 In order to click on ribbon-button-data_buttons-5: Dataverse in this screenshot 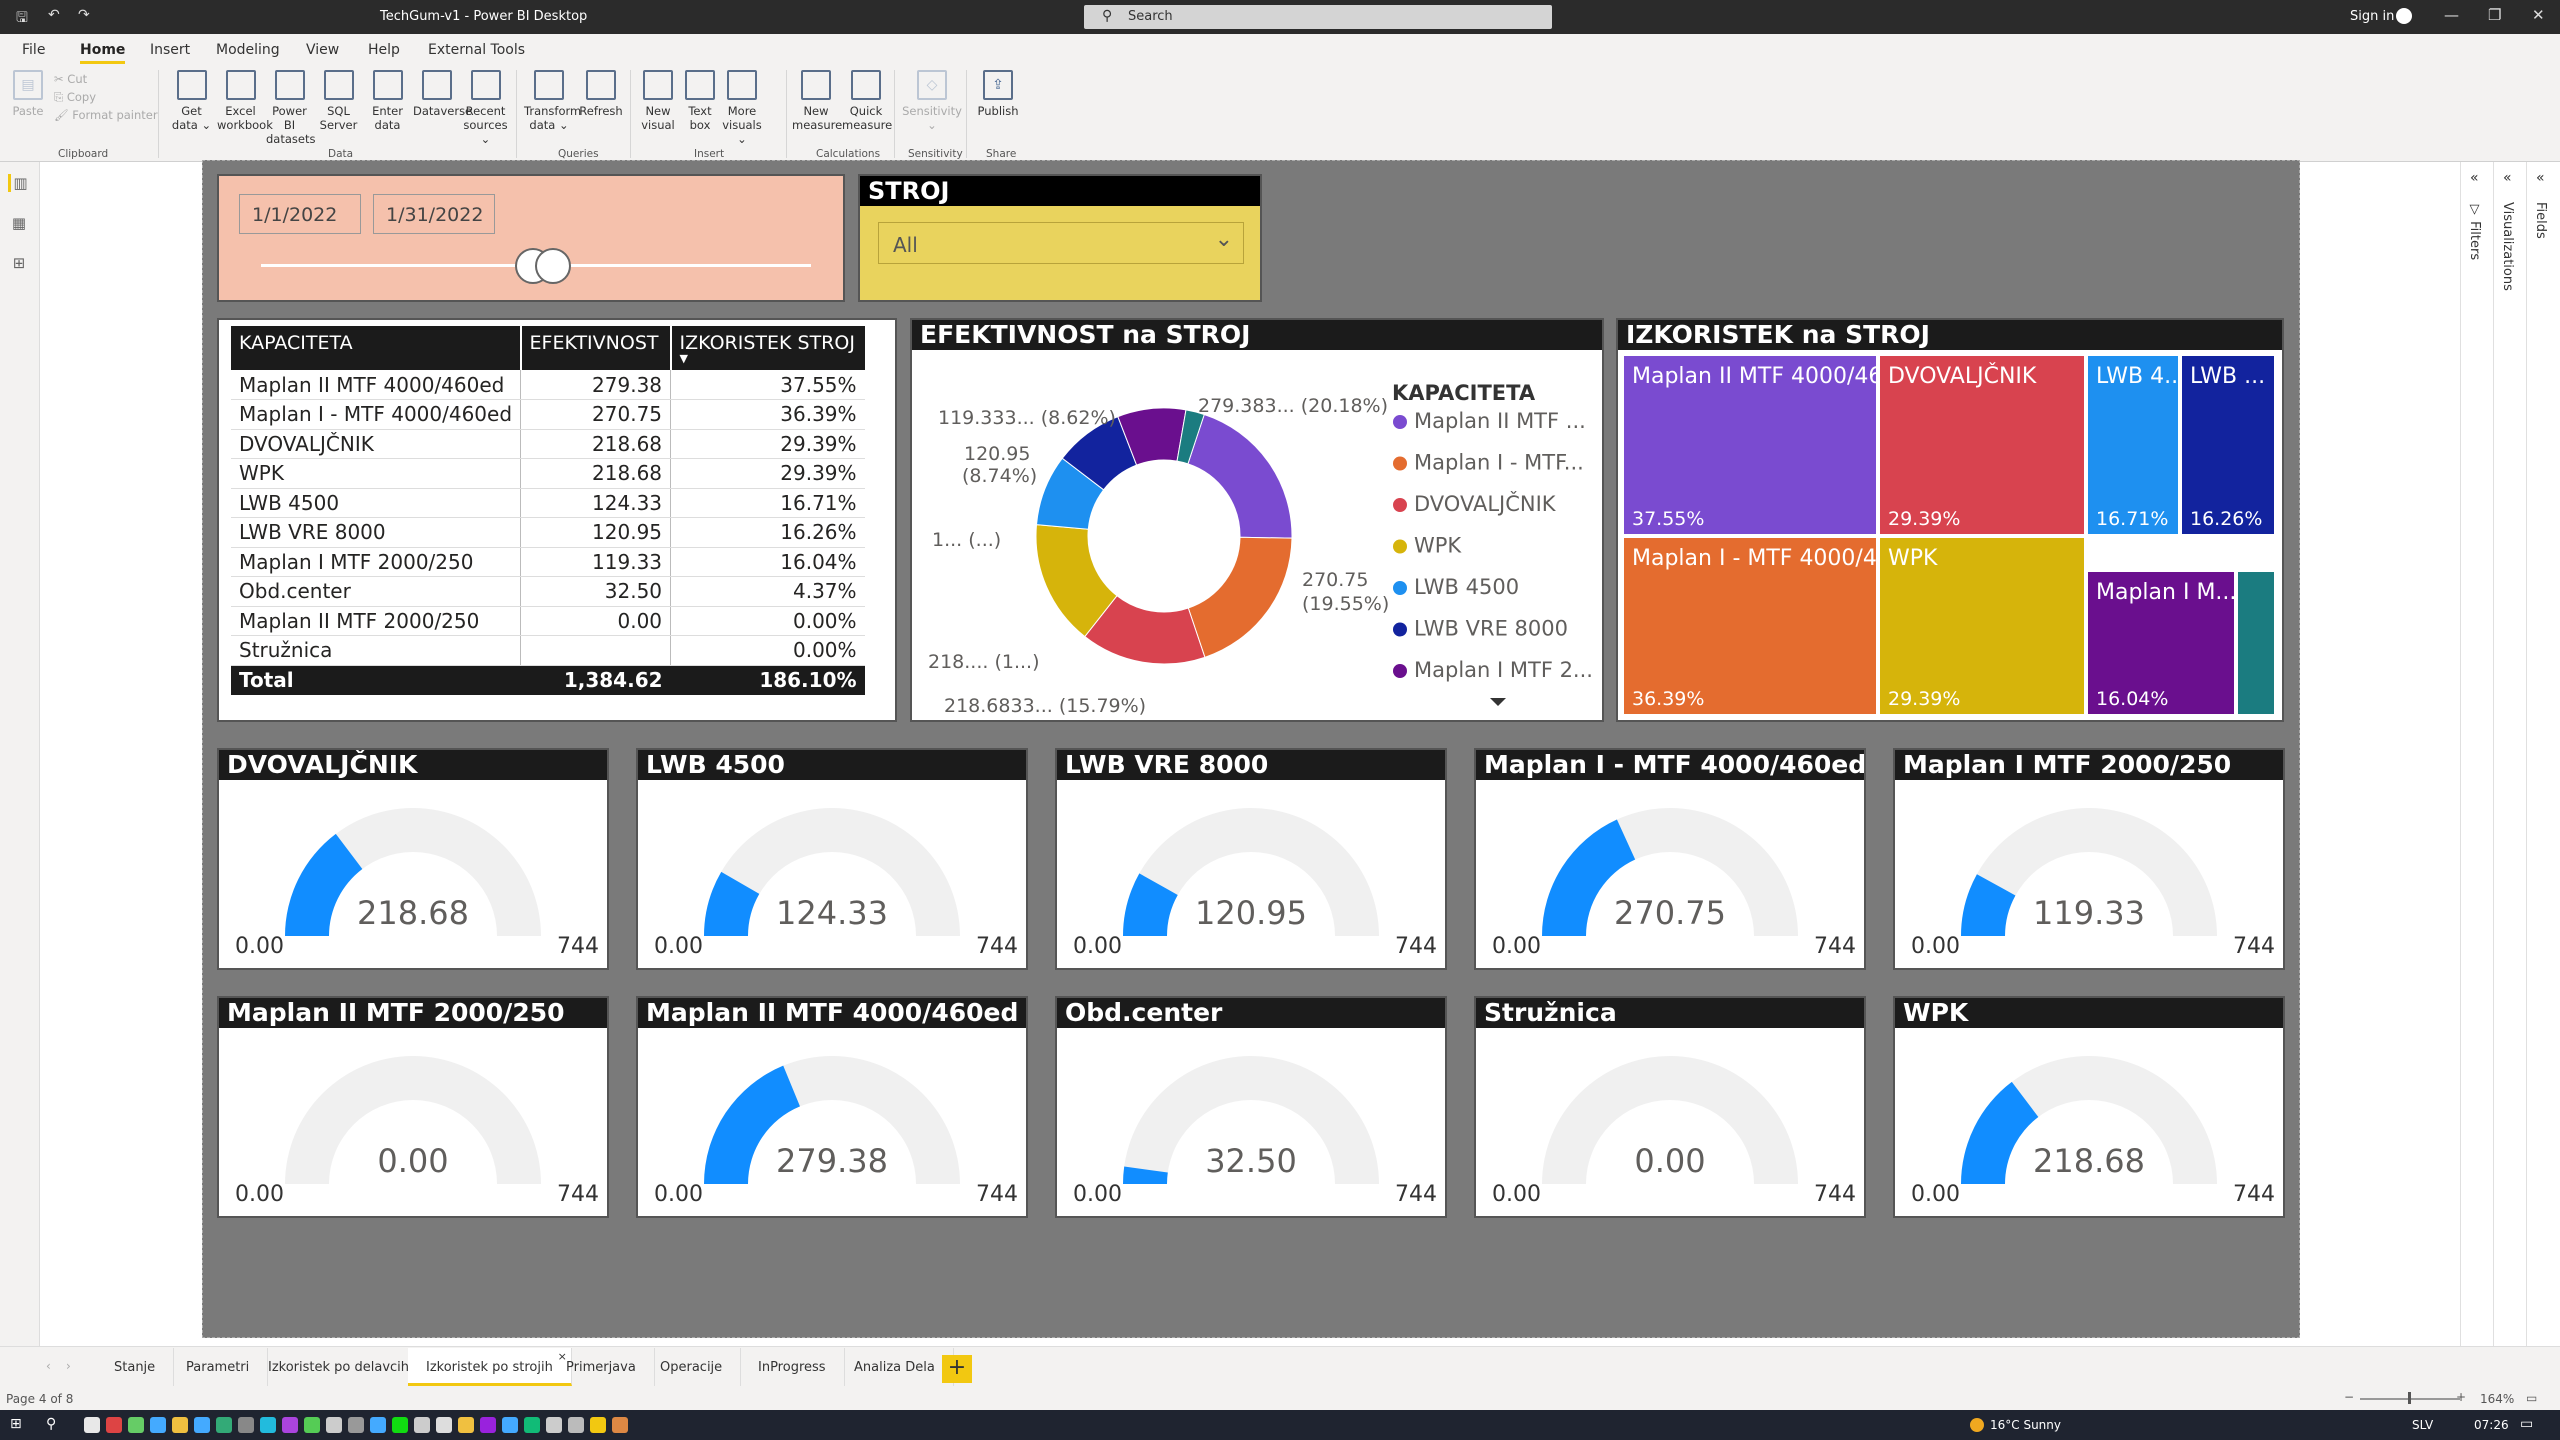, I will do `click(442, 94)`.